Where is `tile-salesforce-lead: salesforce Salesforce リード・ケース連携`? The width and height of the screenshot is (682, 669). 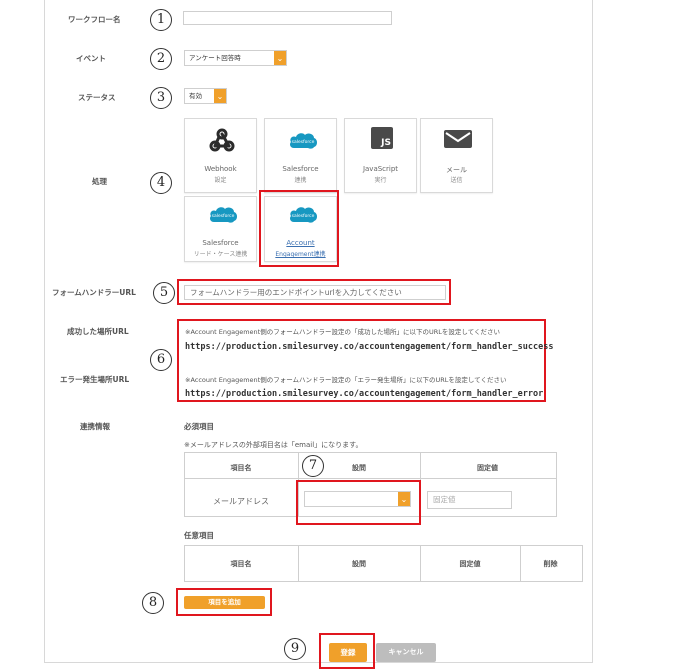
tile-salesforce-lead: salesforce Salesforce リード・ケース連携 is located at coordinates (220, 229).